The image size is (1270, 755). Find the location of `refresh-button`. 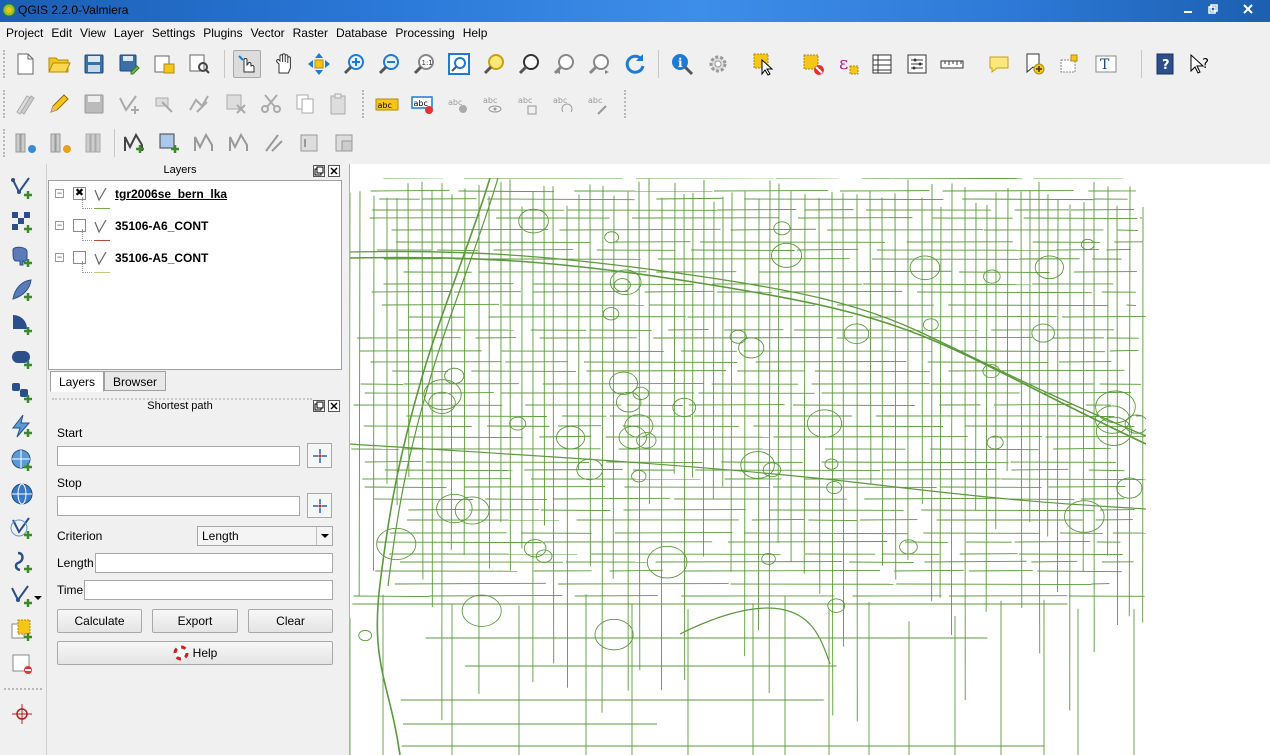

refresh-button is located at coordinates (634, 64).